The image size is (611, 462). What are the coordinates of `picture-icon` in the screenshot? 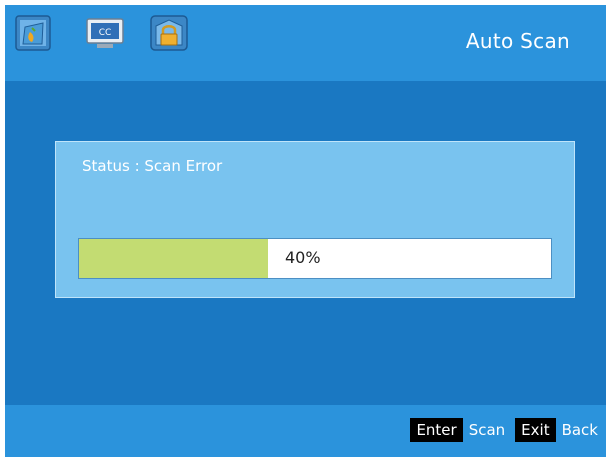 It's located at (33, 33).